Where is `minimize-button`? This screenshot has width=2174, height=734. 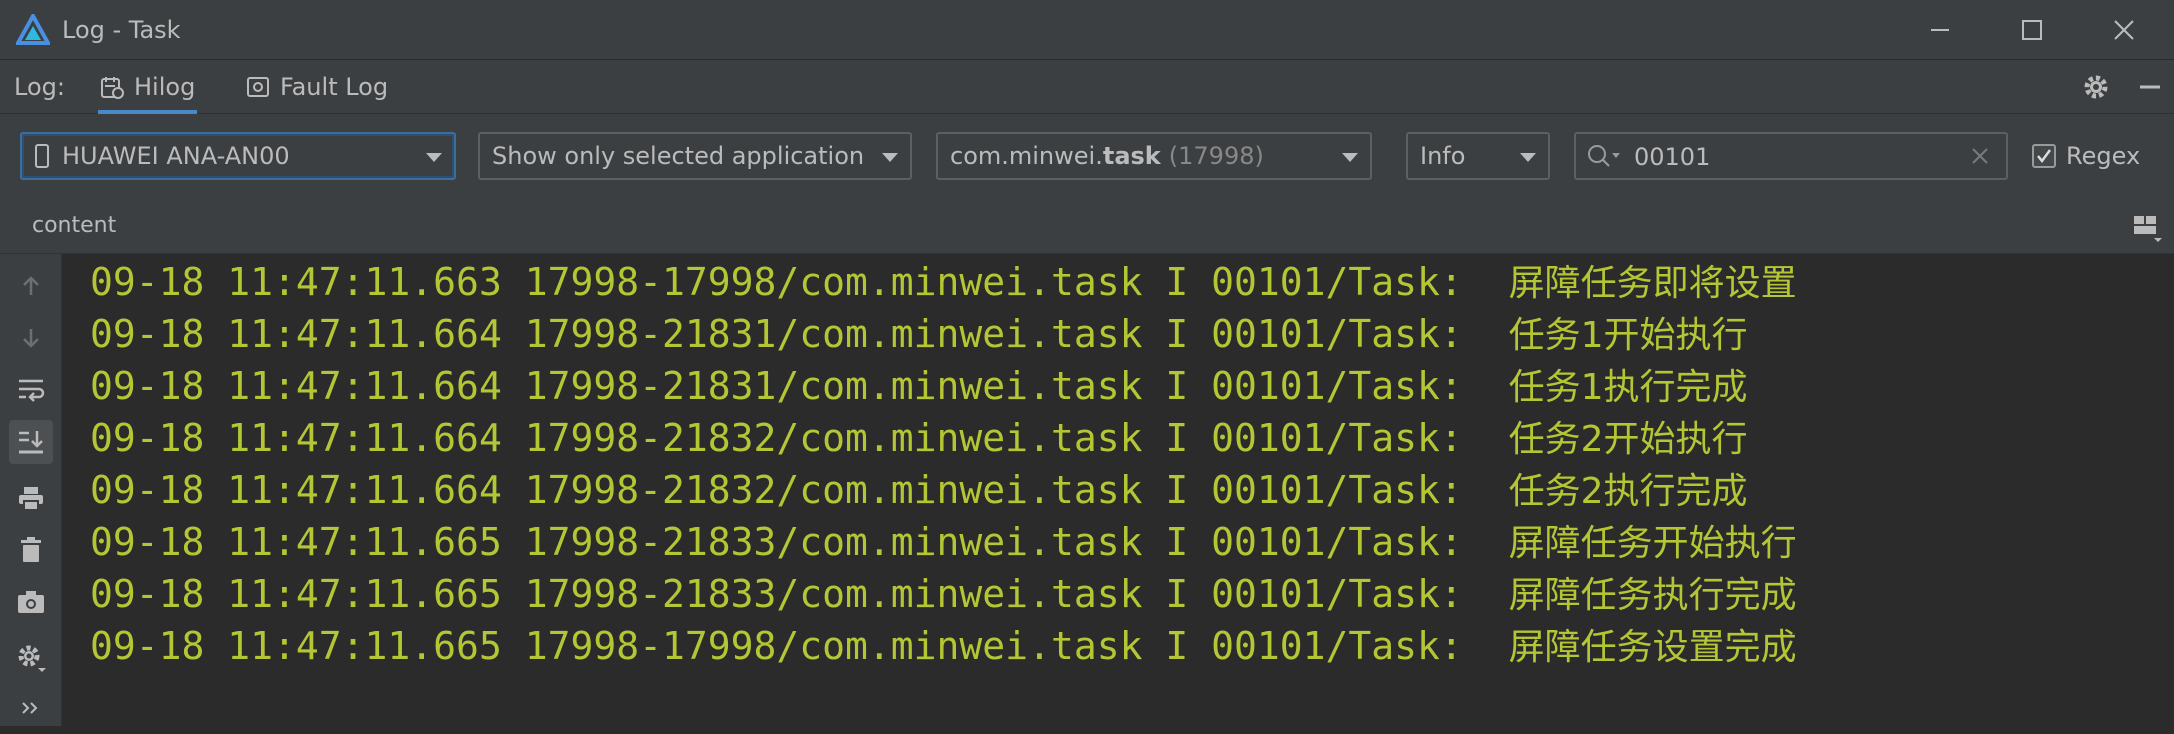 minimize-button is located at coordinates (1940, 30).